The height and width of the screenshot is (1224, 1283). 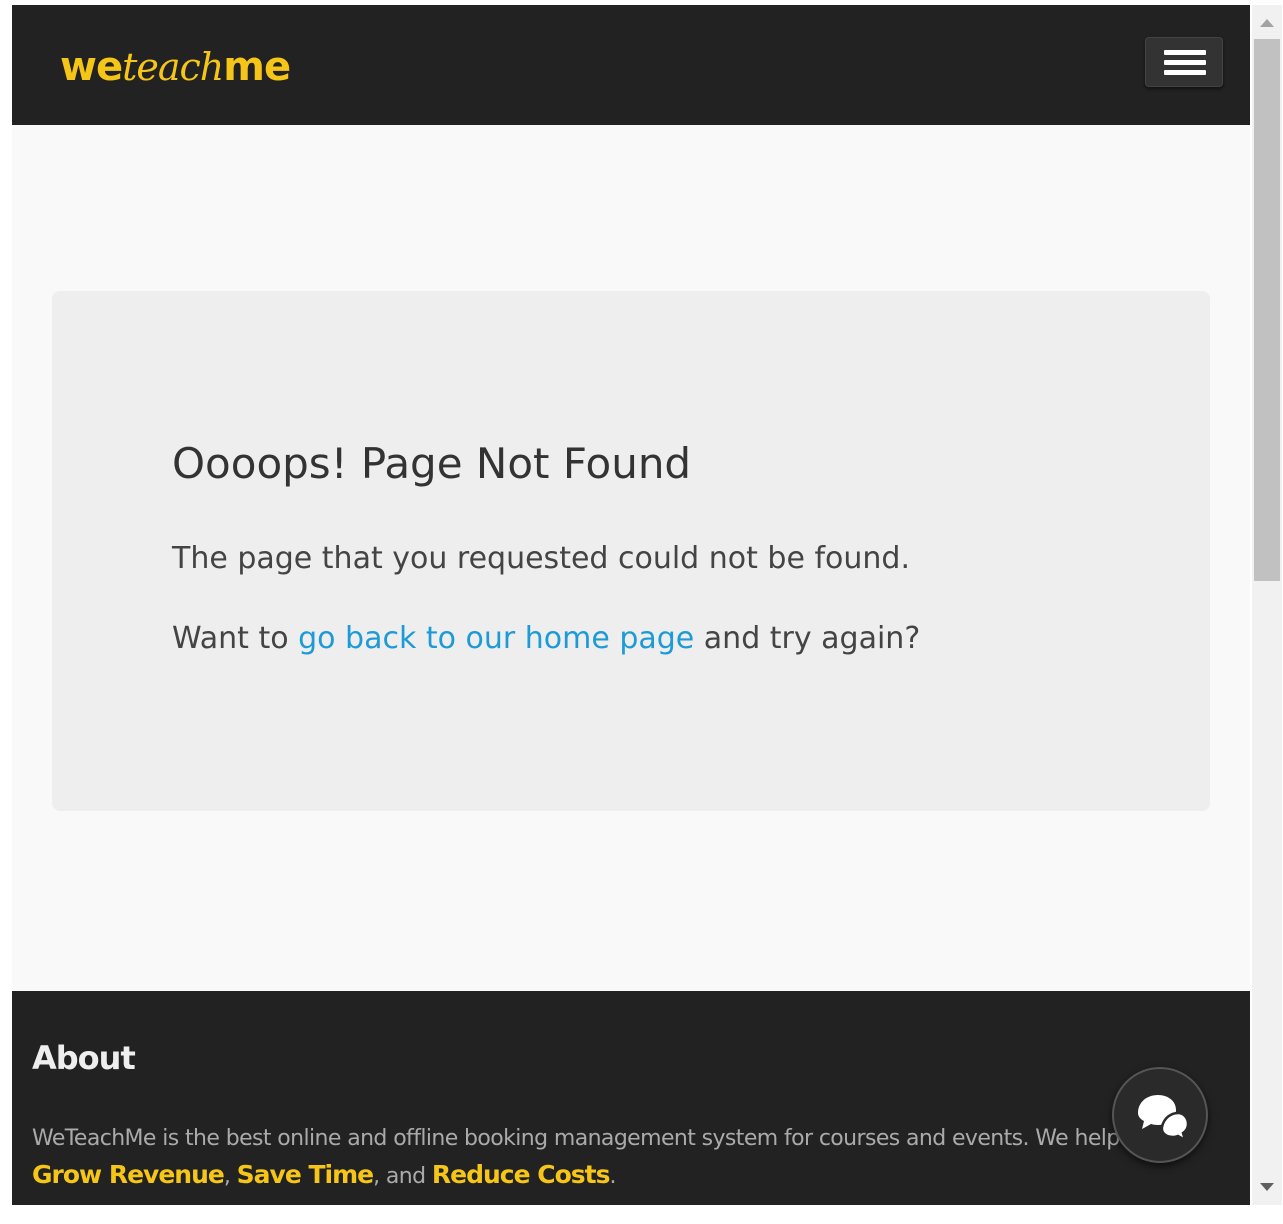 What do you see at coordinates (1164, 1119) in the screenshot?
I see `chat-bubbles-icon` at bounding box center [1164, 1119].